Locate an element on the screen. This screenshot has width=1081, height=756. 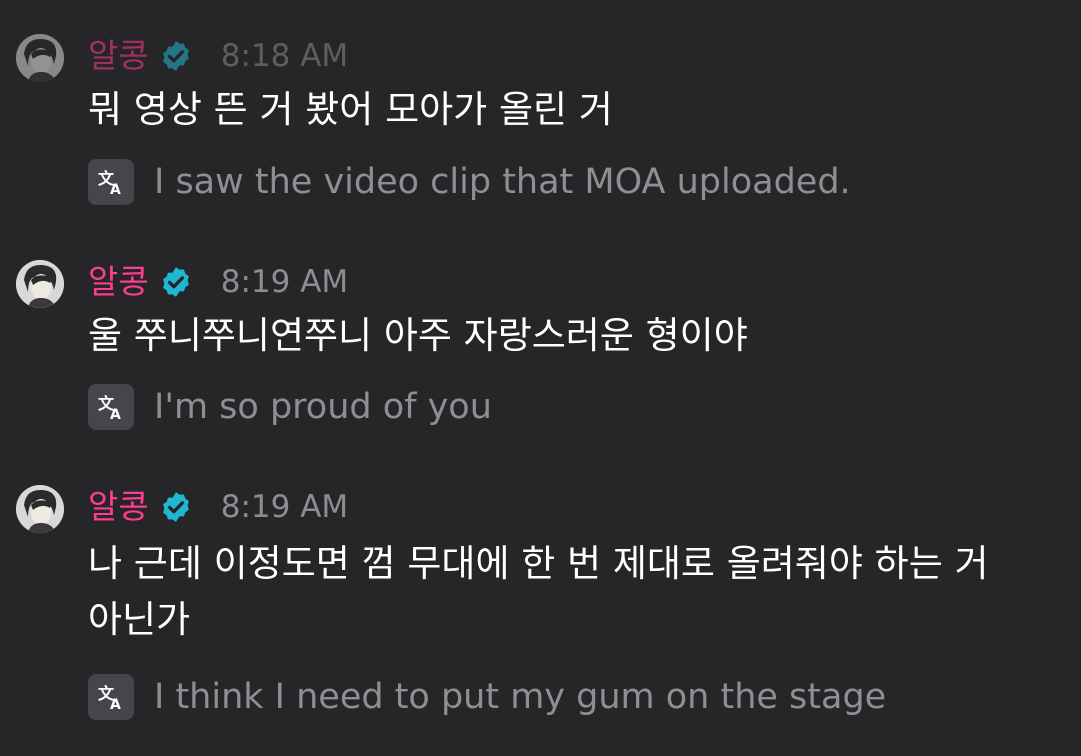
translation-text: I saw the video clip that MOA uploaded. is located at coordinates (502, 182).